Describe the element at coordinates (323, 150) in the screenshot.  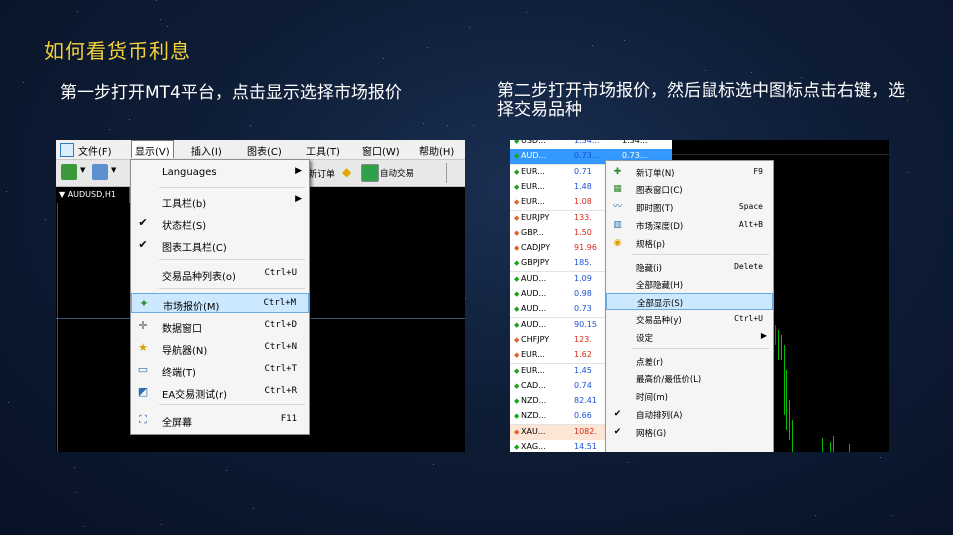
I see `menu-tools: 工具(T)` at that location.